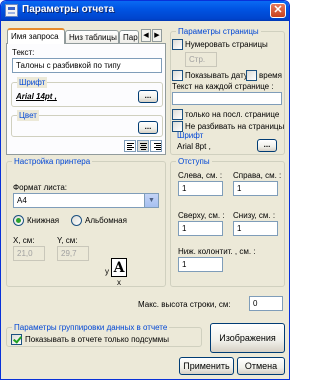  What do you see at coordinates (97, 339) in the screenshot?
I see `subtotals-only-label: Показывать в отчете только подсуммы` at bounding box center [97, 339].